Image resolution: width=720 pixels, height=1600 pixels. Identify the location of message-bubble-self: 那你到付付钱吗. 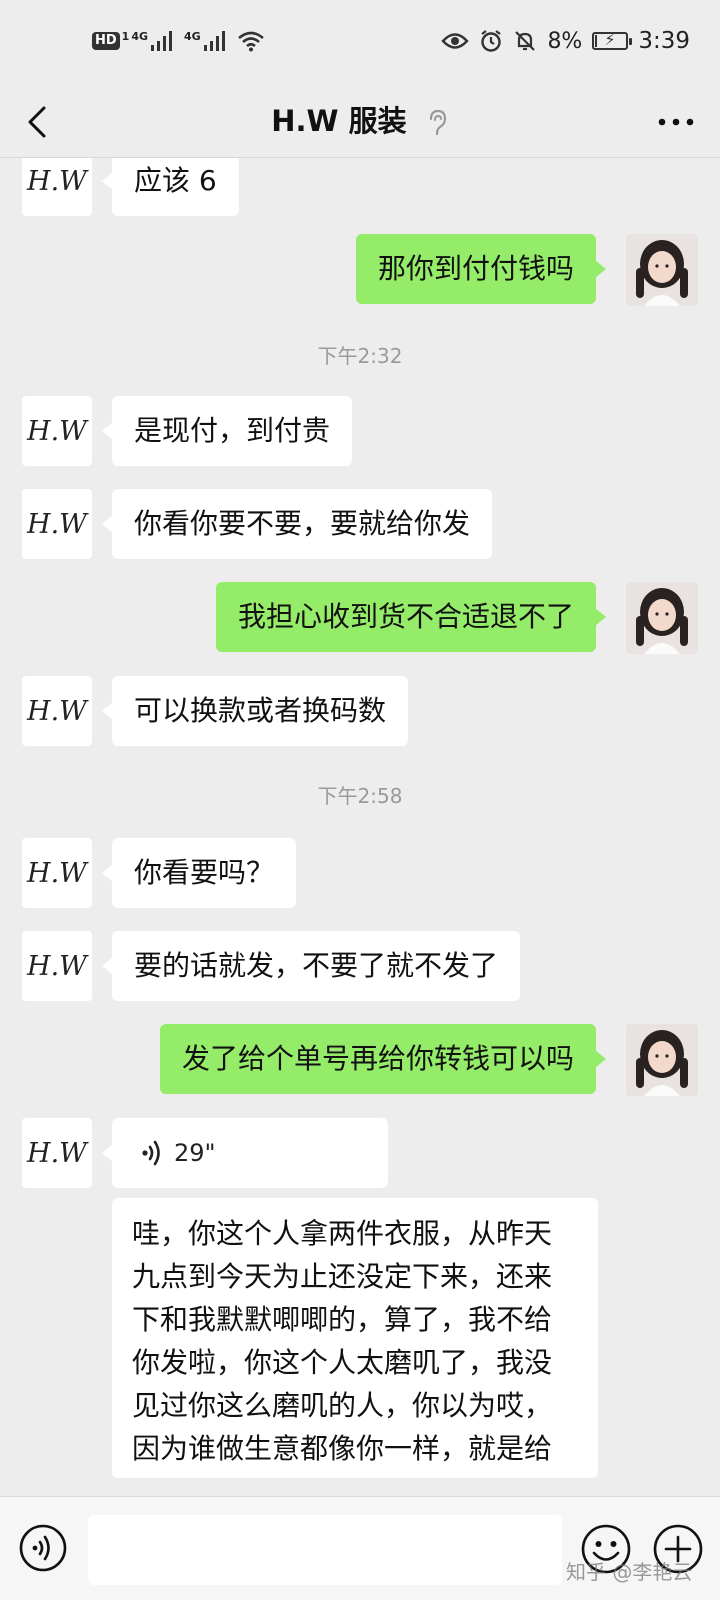
(481, 269).